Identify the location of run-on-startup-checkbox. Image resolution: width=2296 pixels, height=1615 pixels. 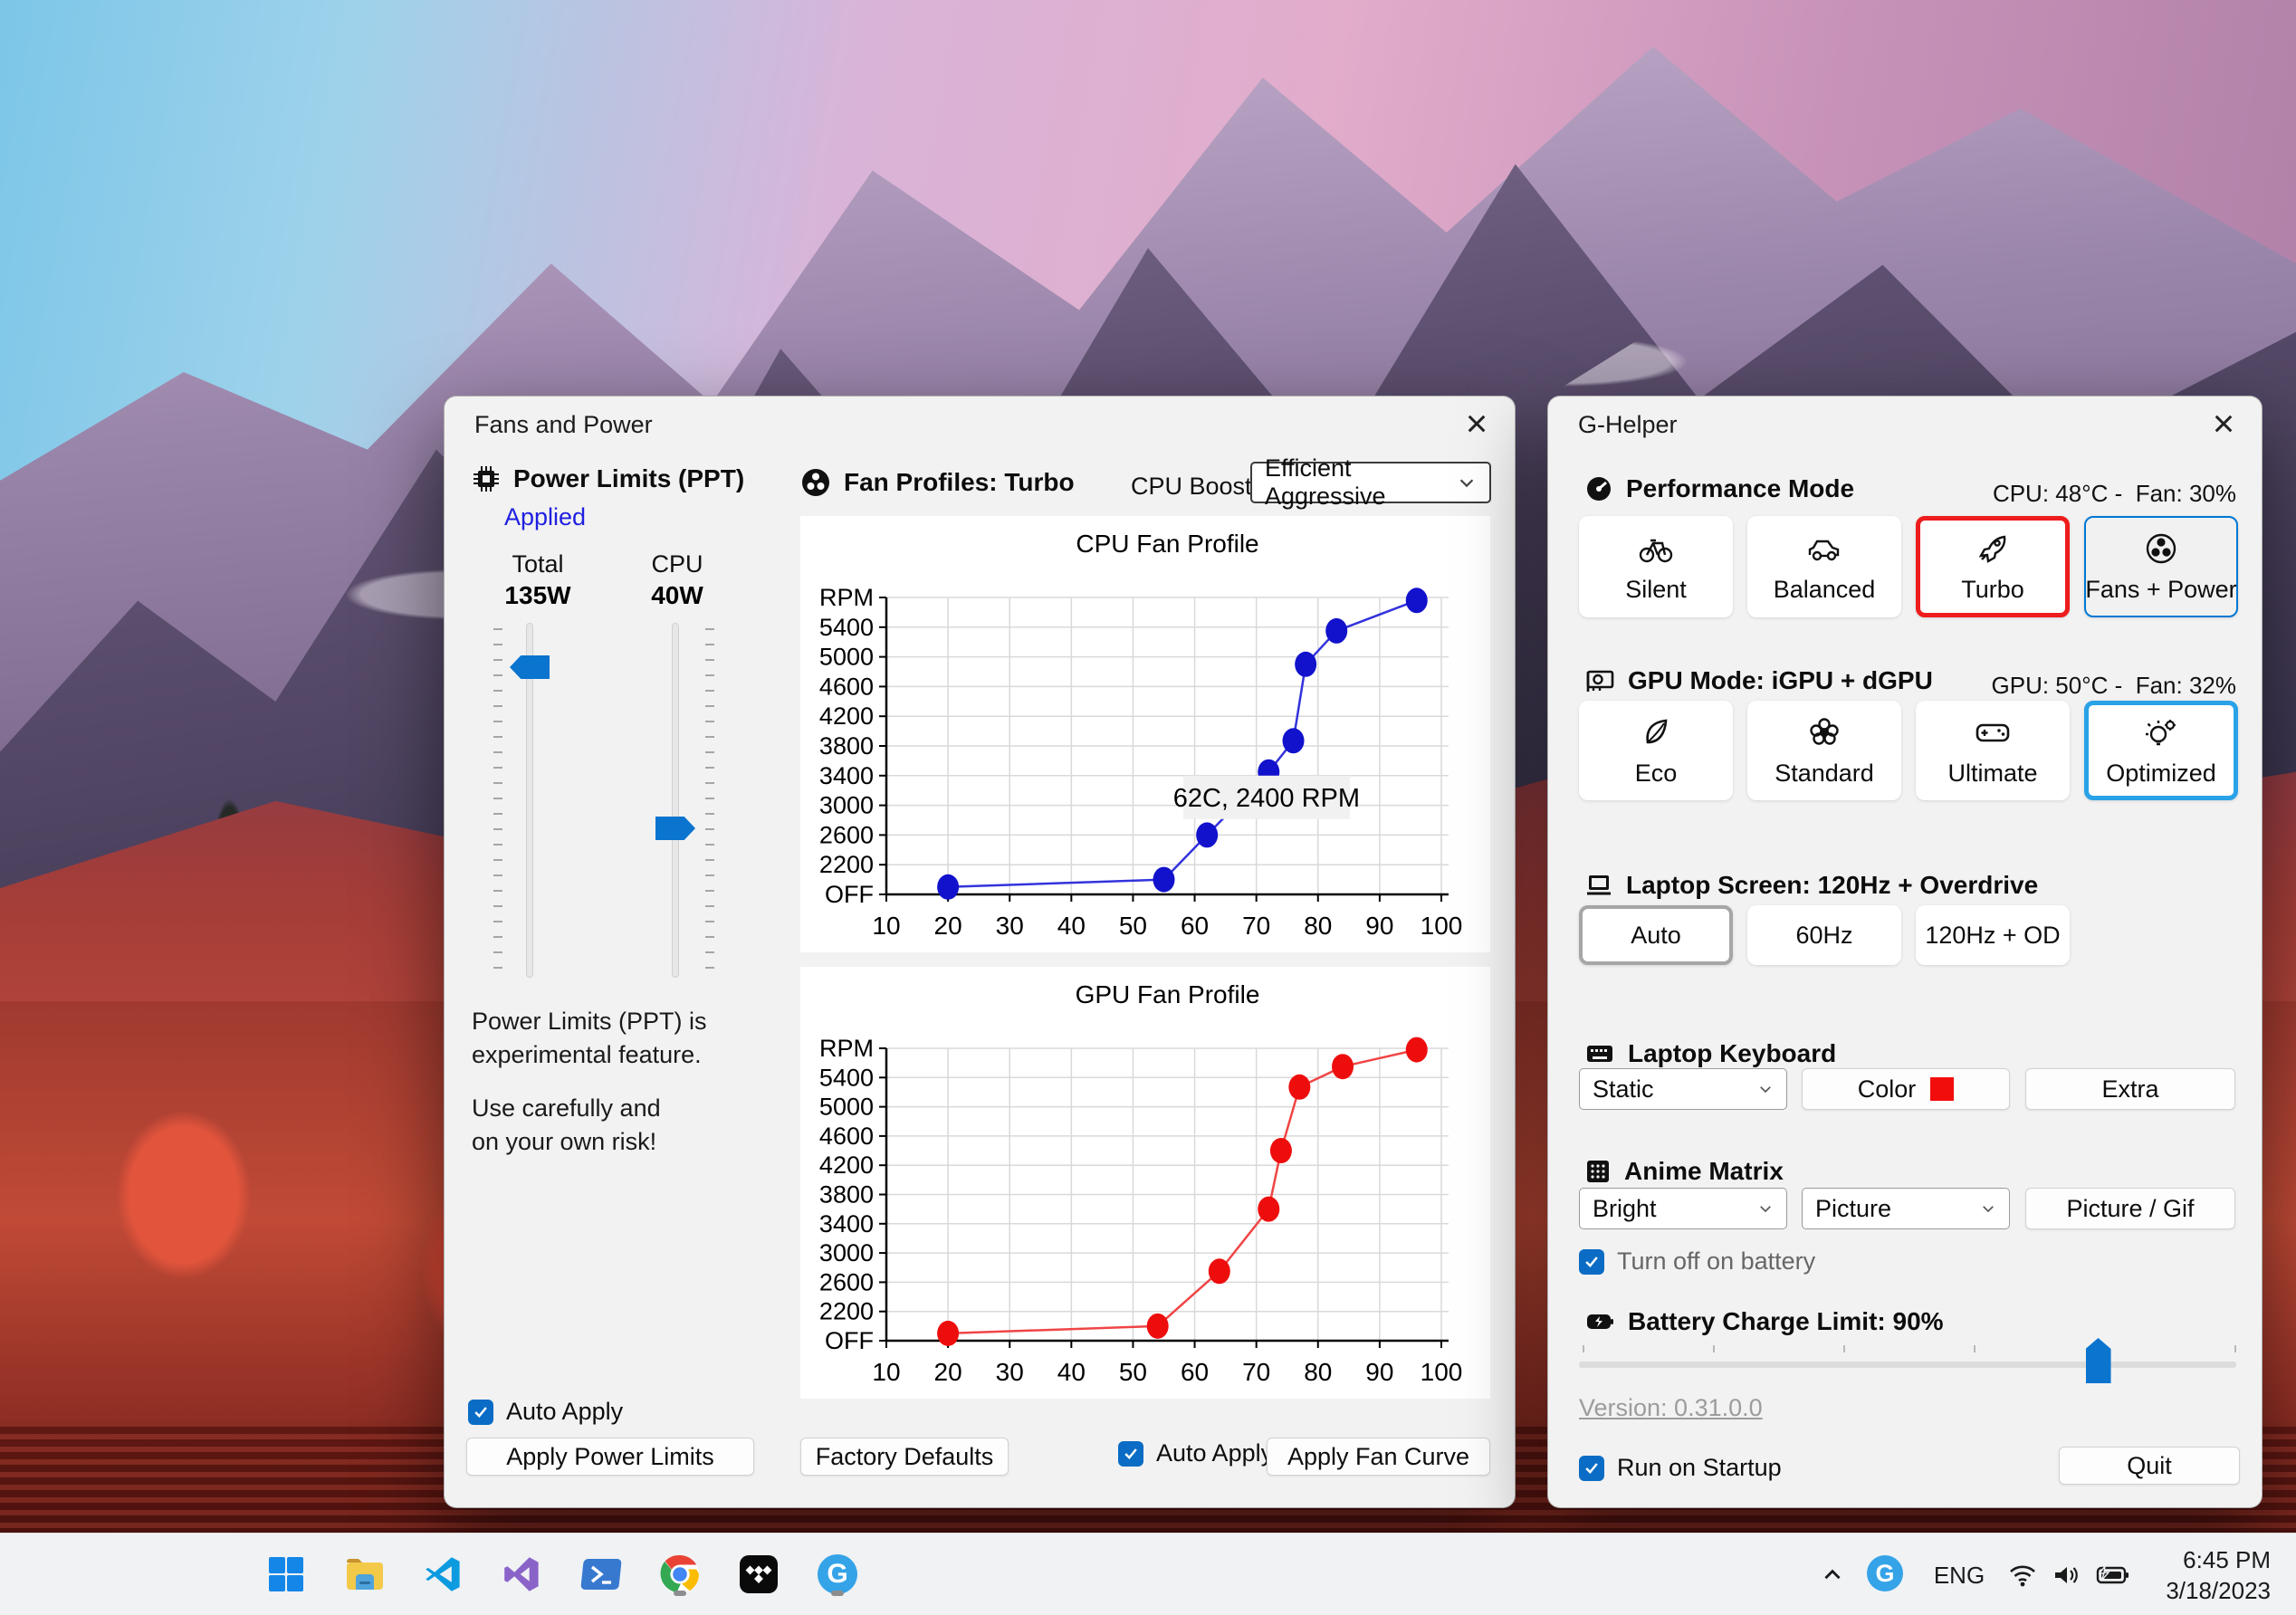
(1592, 1468).